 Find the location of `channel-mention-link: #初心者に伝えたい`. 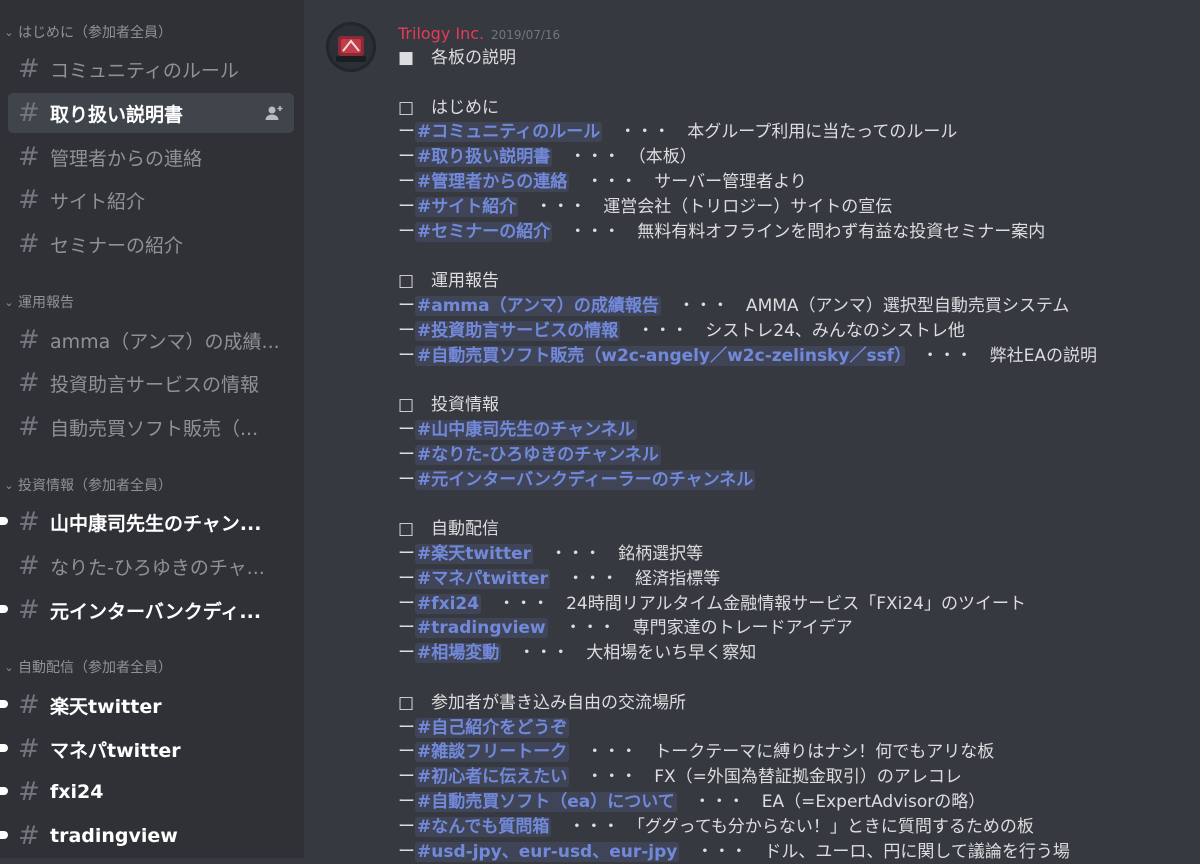

channel-mention-link: #初心者に伝えたい is located at coordinates (492, 777).